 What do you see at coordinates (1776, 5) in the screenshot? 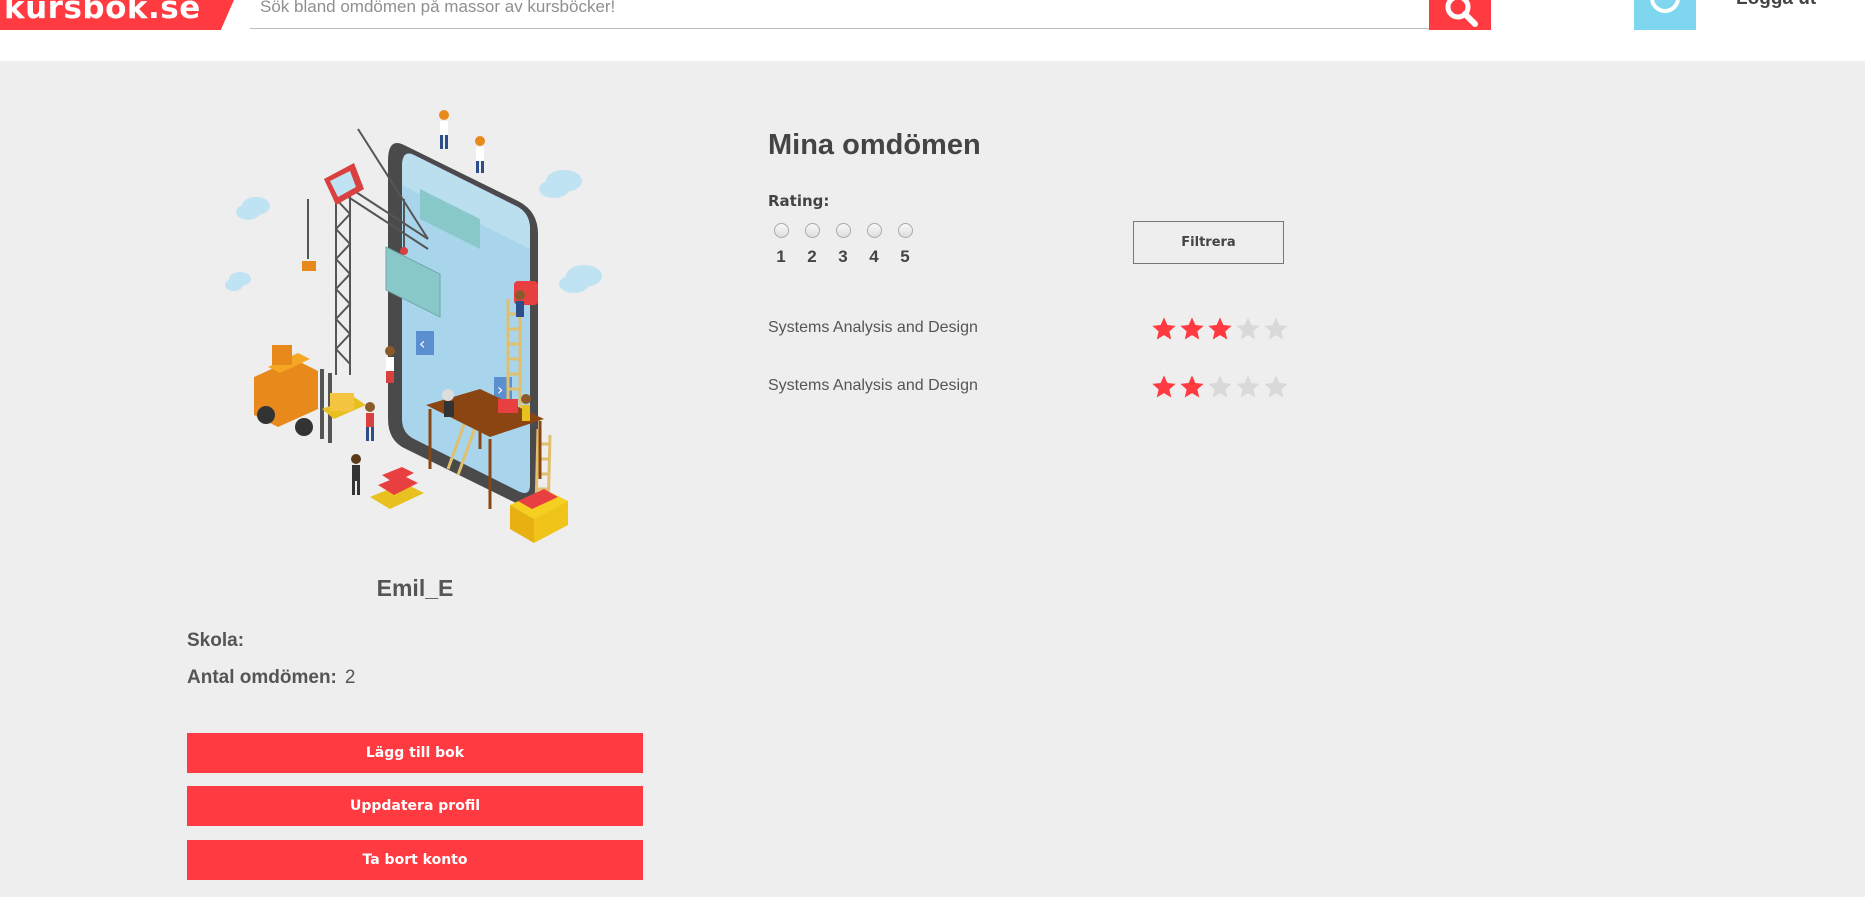
I see `logout-link: Logga ut` at bounding box center [1776, 5].